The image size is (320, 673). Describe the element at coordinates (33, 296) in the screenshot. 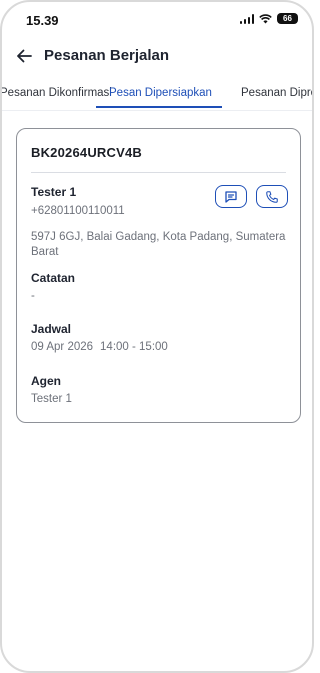

I see `notes-value: -` at that location.